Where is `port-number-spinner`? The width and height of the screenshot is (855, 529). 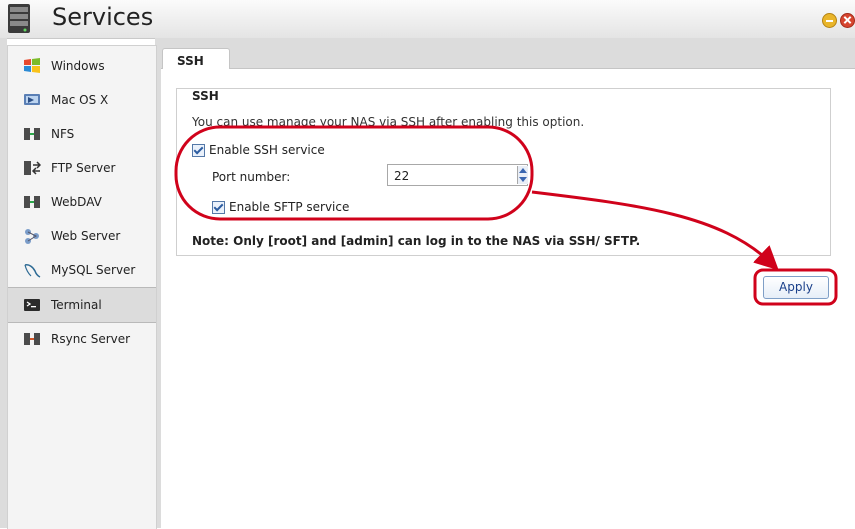
port-number-spinner is located at coordinates (522, 175).